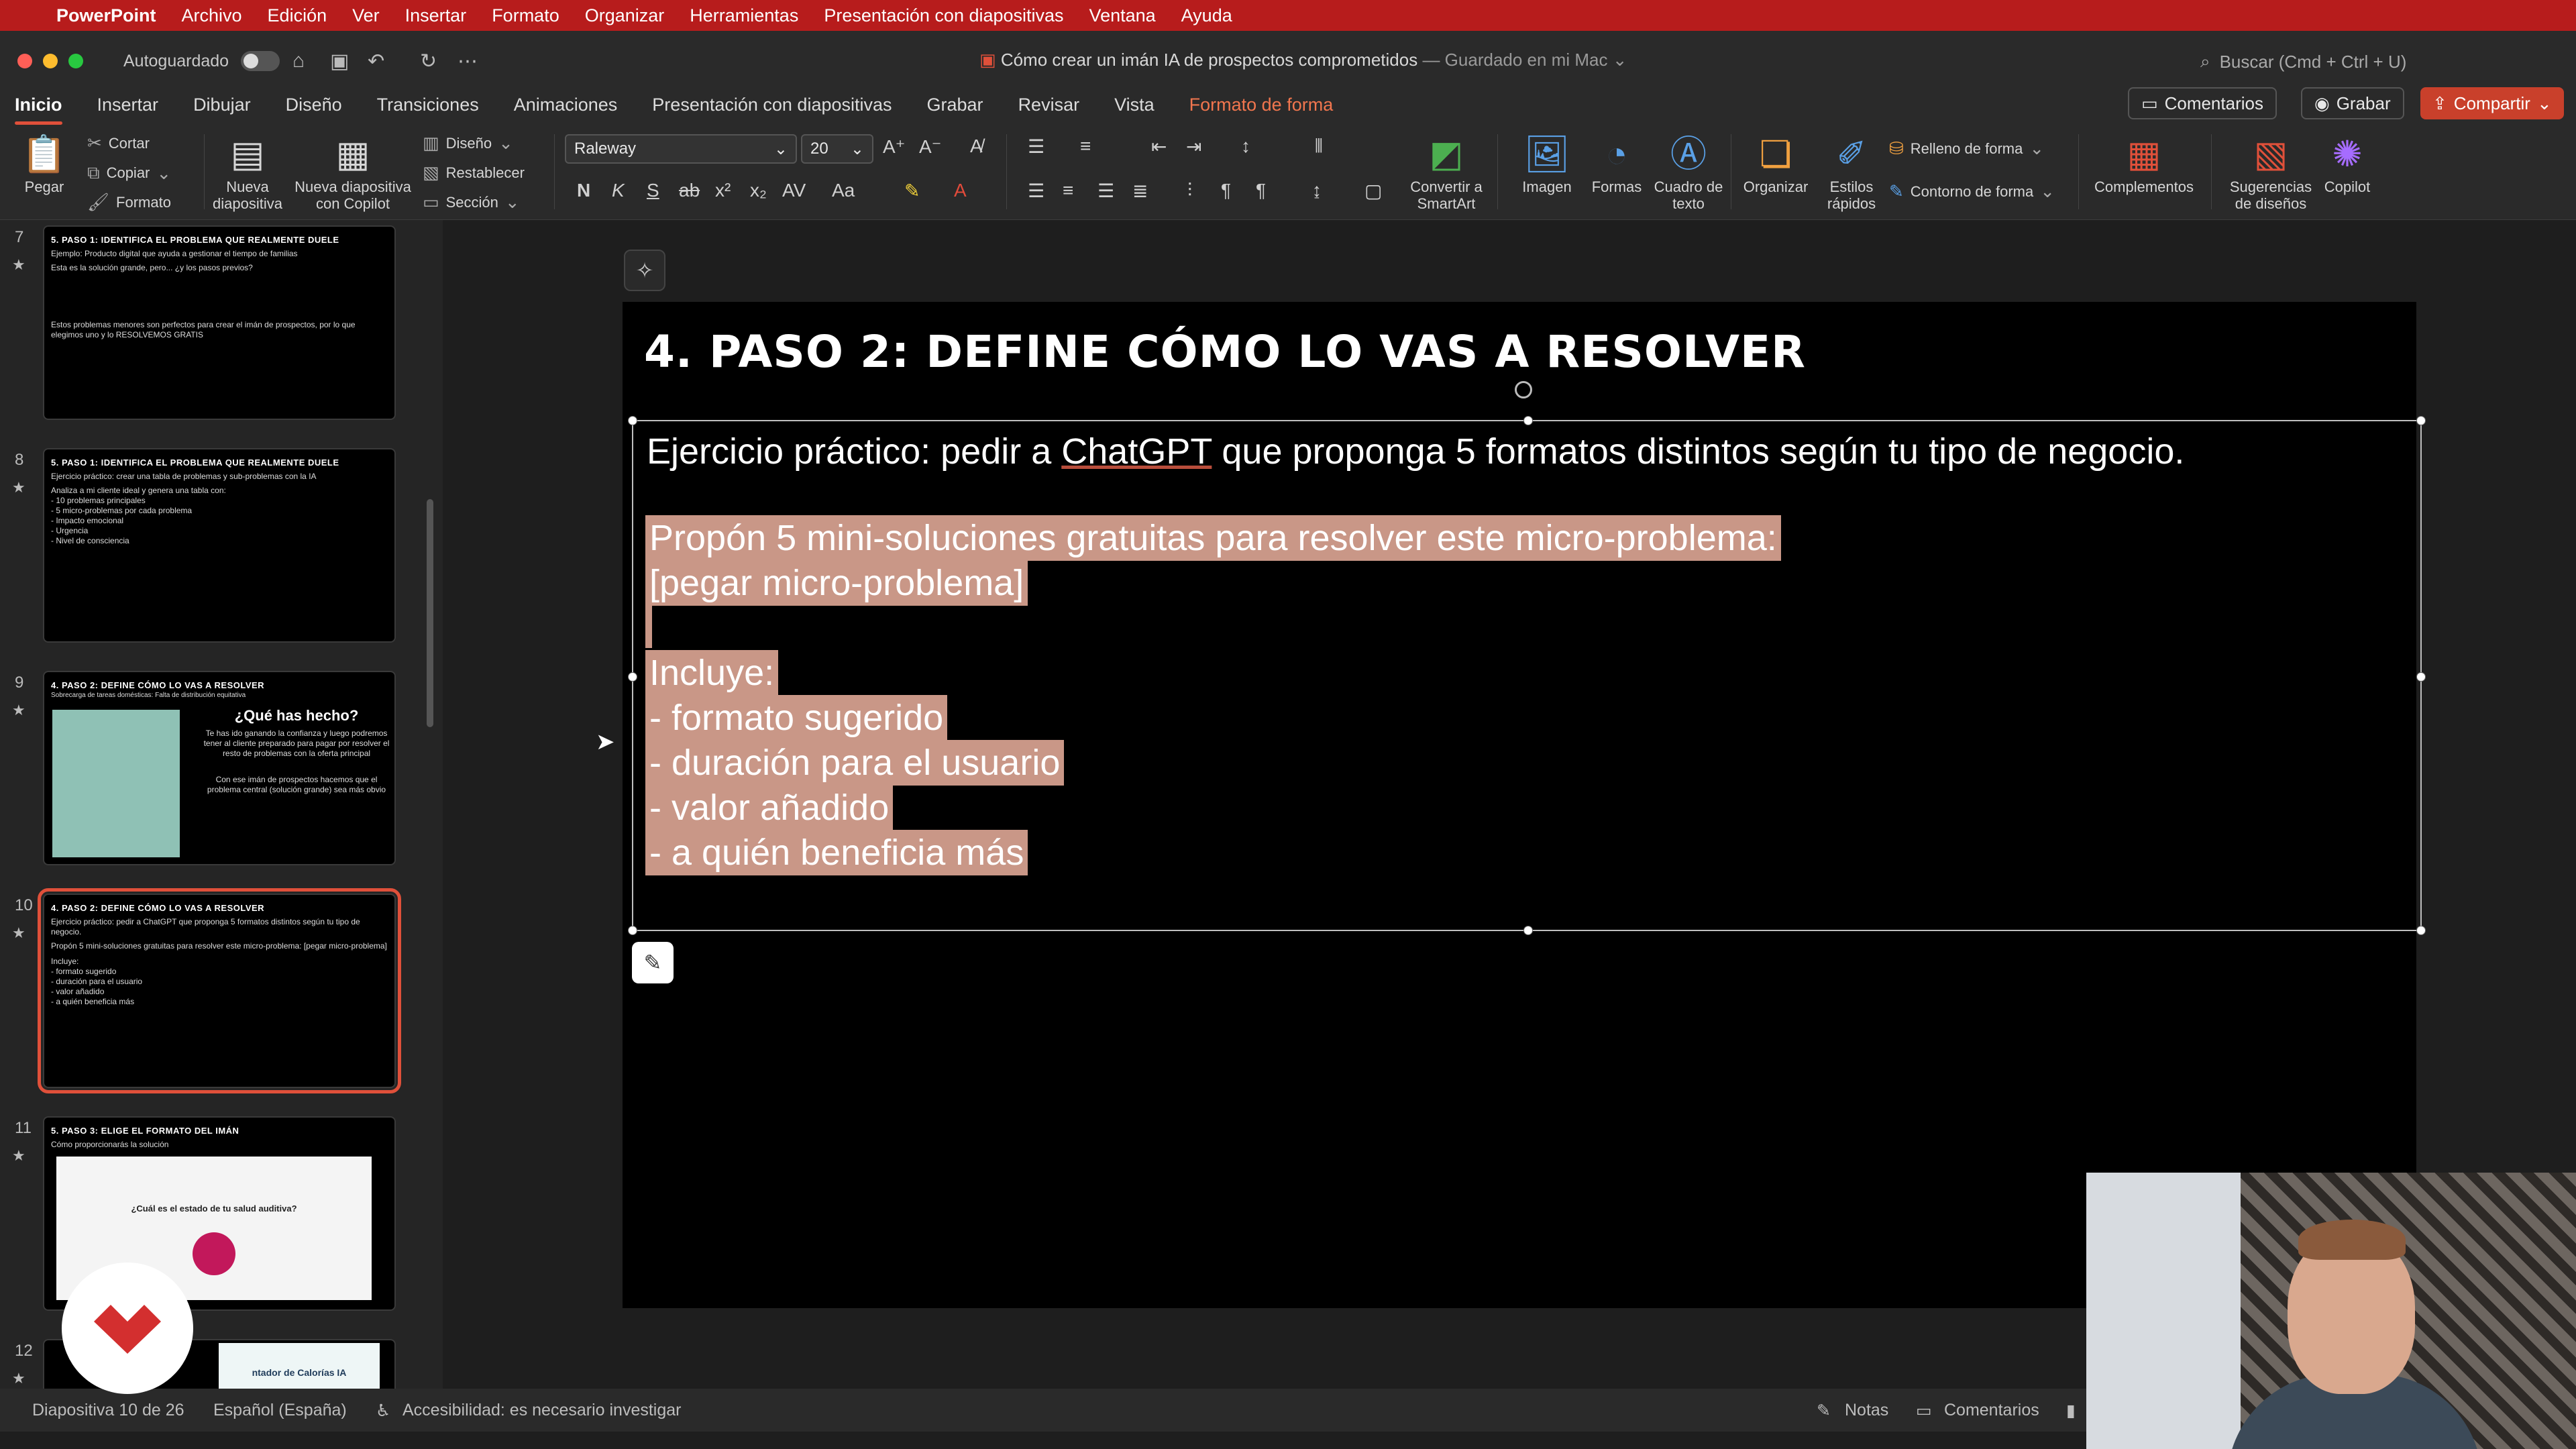 Image resolution: width=2576 pixels, height=1449 pixels. I want to click on change-case-icon: Aa, so click(843, 190).